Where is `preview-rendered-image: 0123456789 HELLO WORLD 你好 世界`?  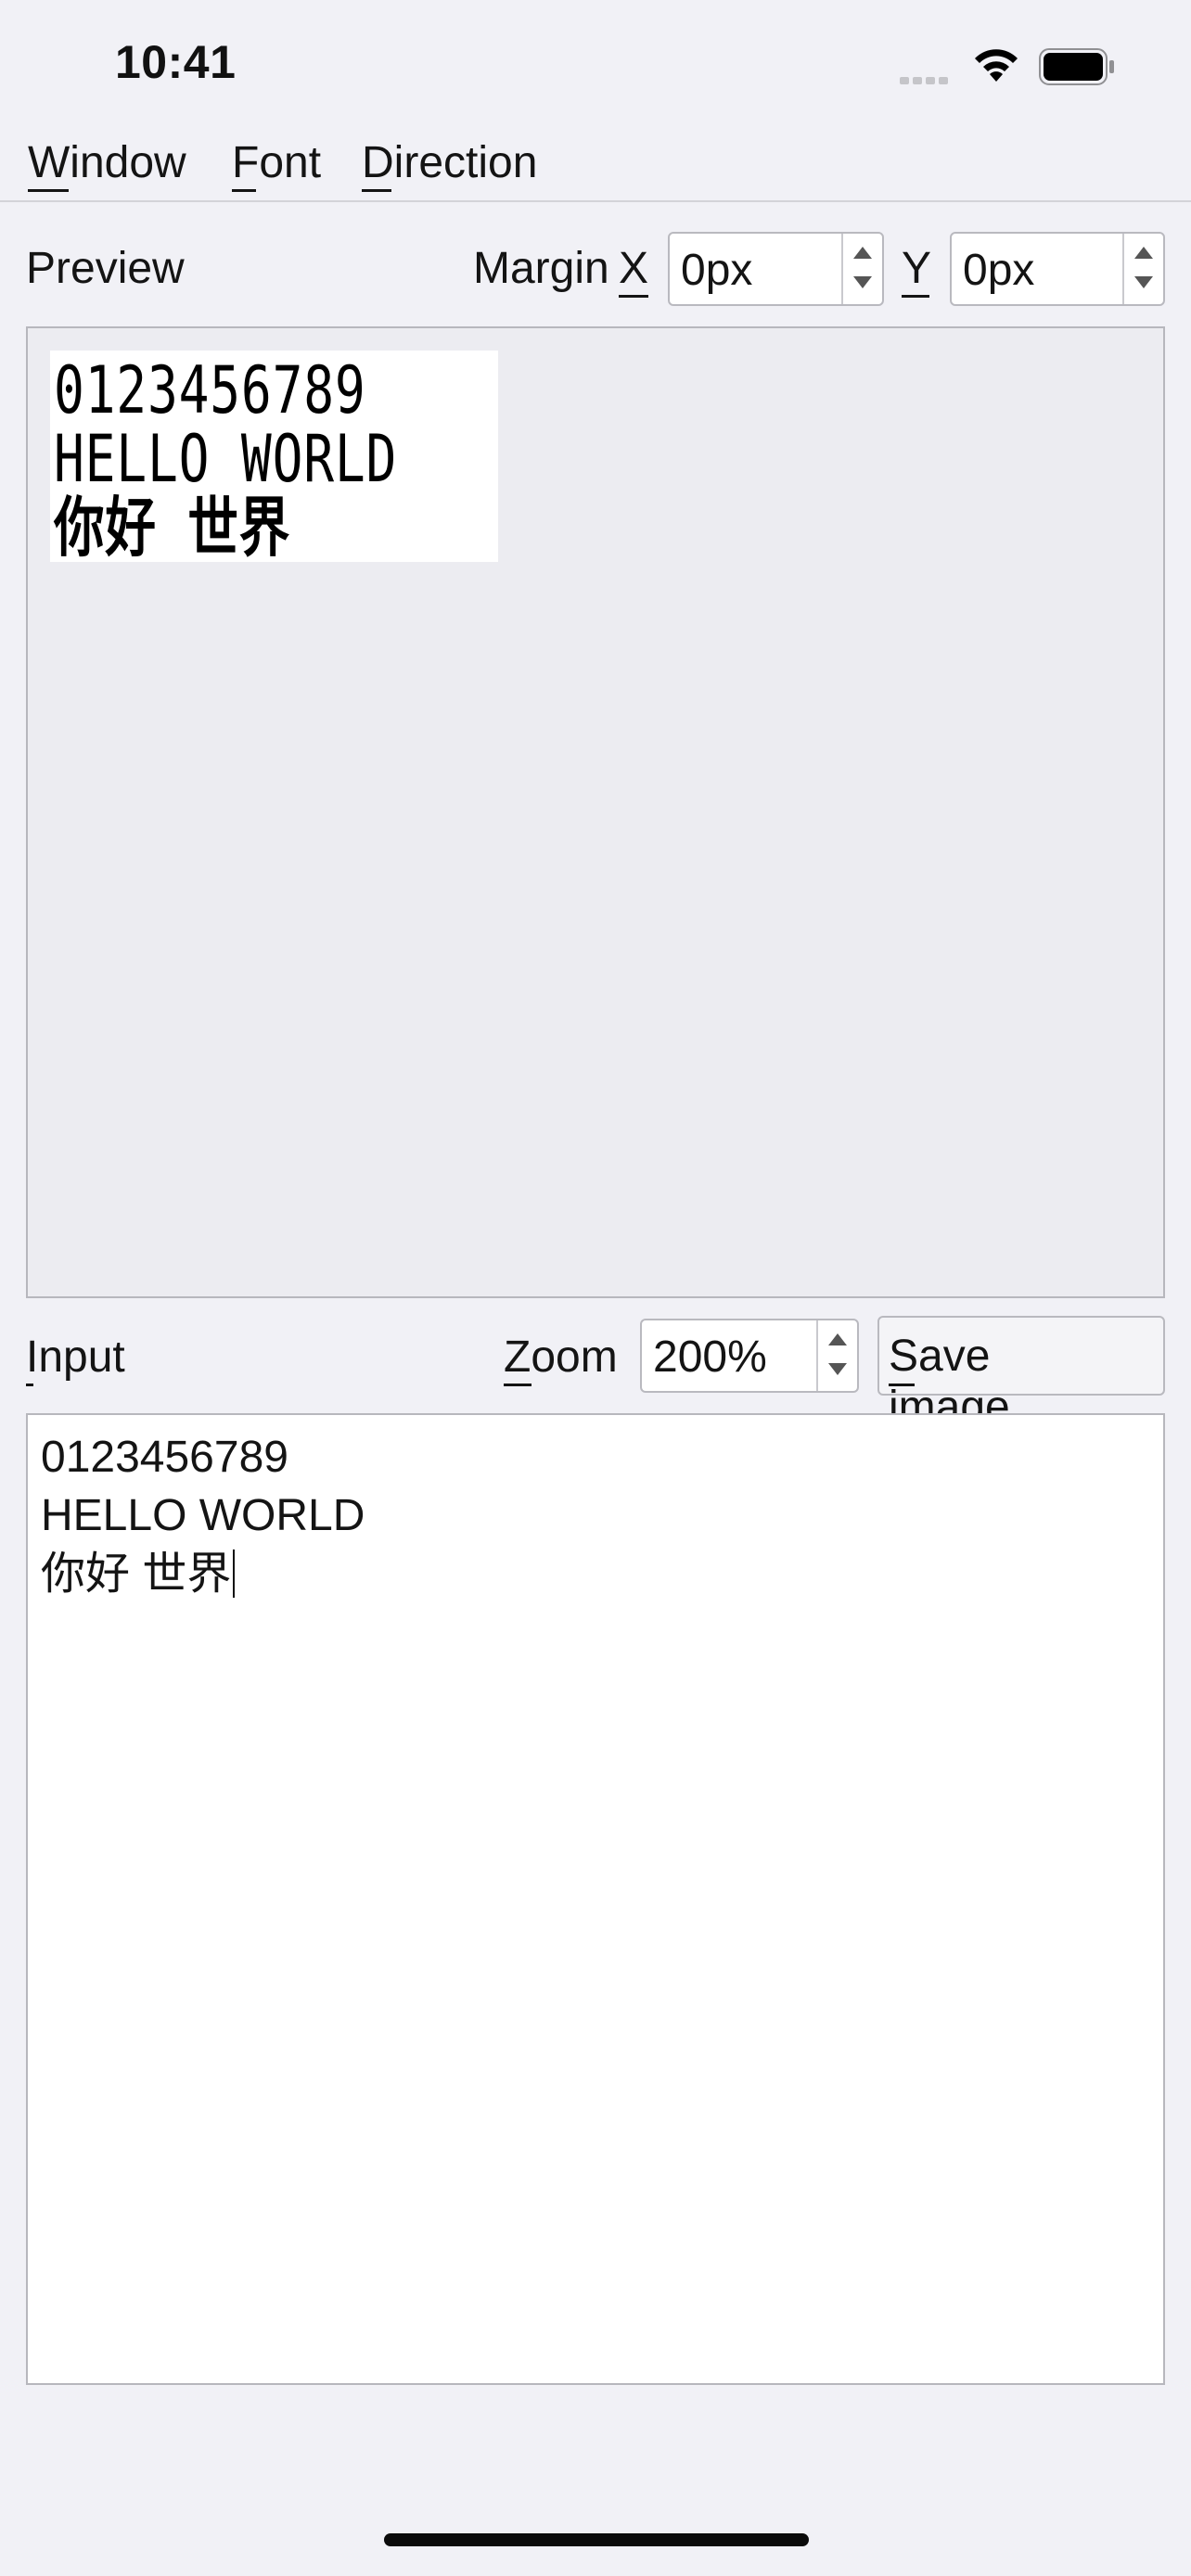 preview-rendered-image: 0123456789 HELLO WORLD 你好 世界 is located at coordinates (274, 457).